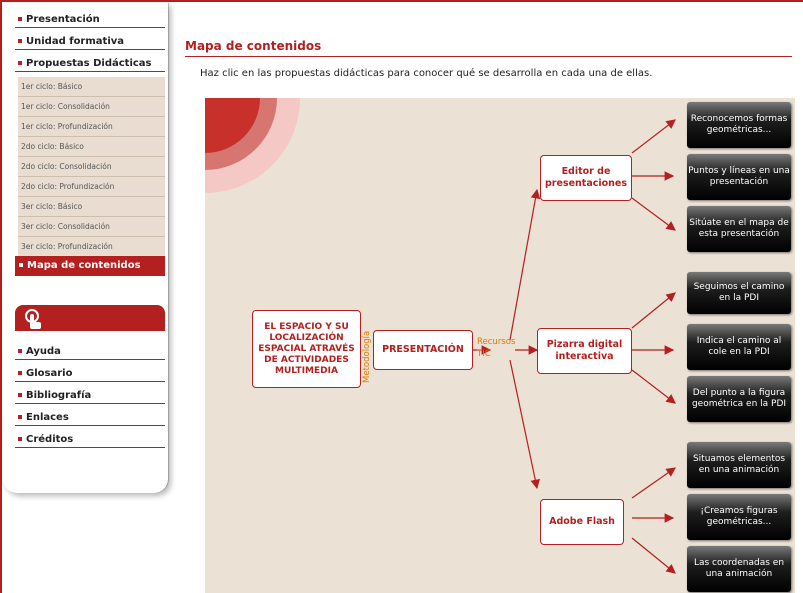 This screenshot has width=803, height=593. What do you see at coordinates (90, 318) in the screenshot?
I see `help-banner` at bounding box center [90, 318].